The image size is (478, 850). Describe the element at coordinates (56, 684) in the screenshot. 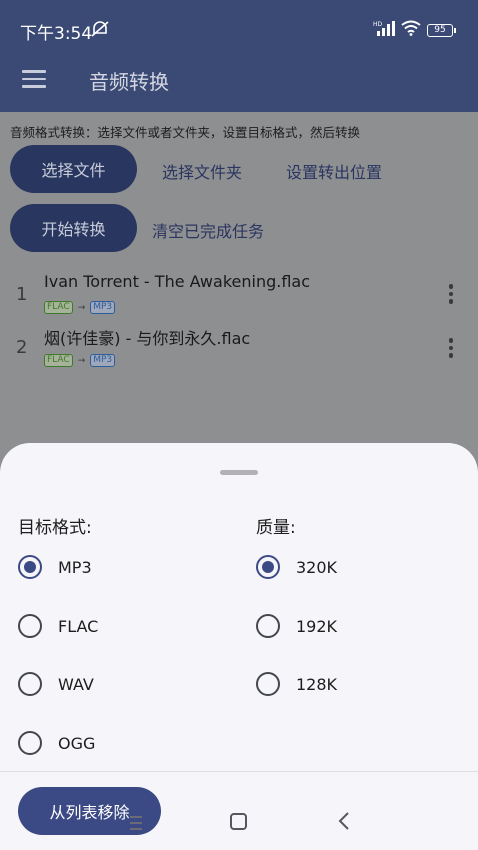

I see `format-option-wav: WAV` at that location.